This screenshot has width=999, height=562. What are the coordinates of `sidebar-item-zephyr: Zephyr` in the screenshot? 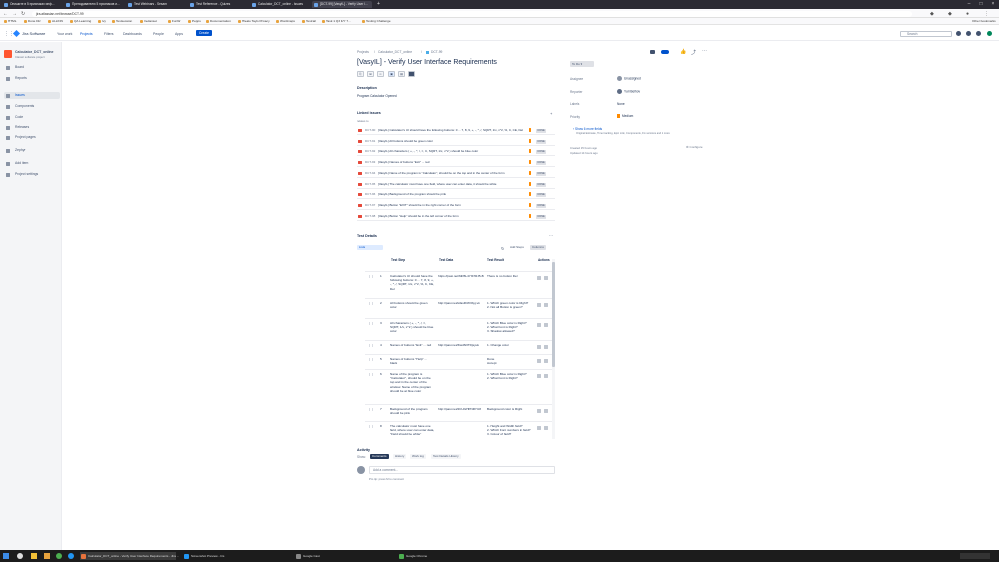 It's located at (32, 150).